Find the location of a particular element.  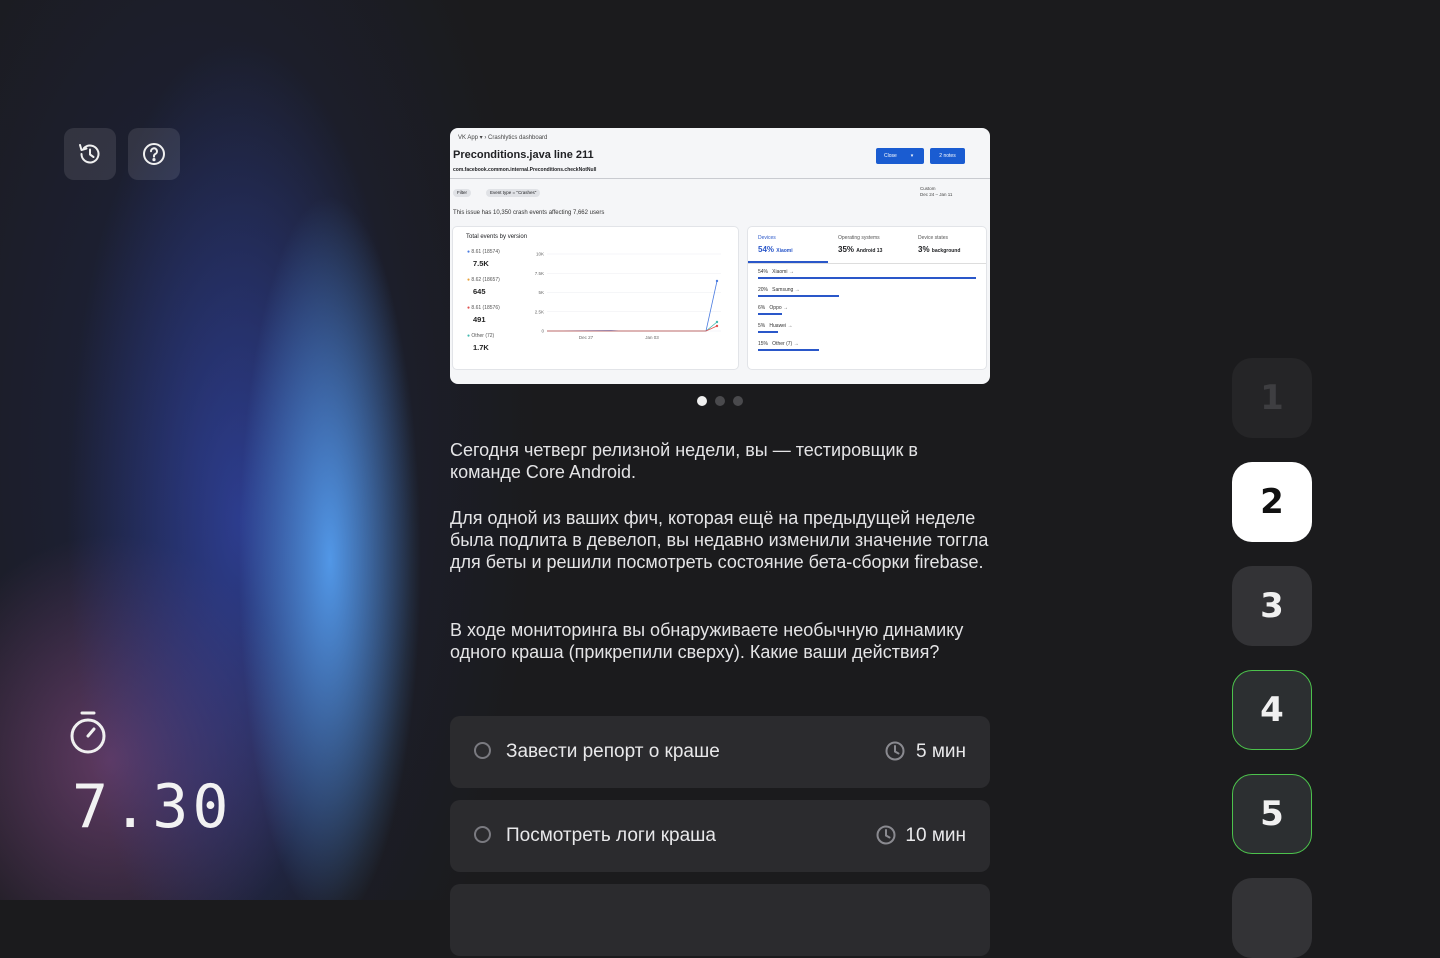

step-6-button is located at coordinates (1272, 918).